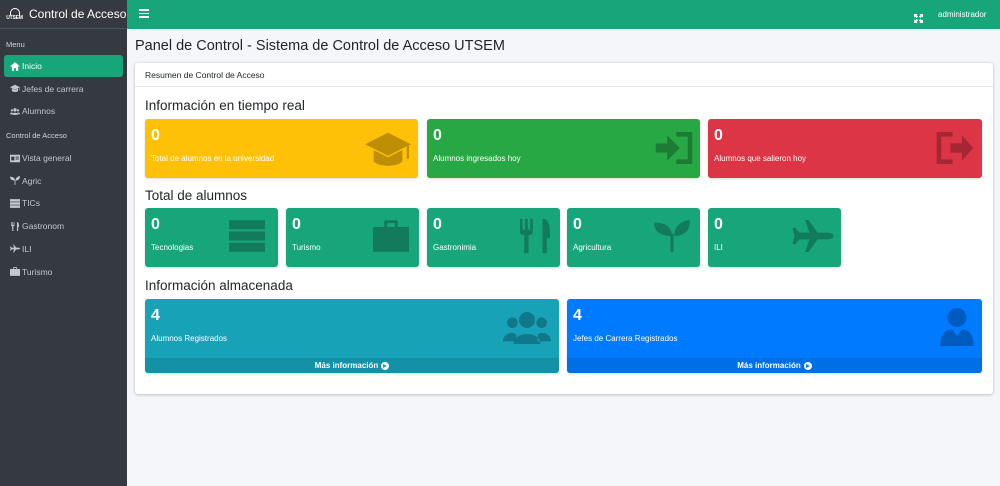 The height and width of the screenshot is (486, 1000). I want to click on info-box-agricultura: 0 Agricultura, so click(633, 237).